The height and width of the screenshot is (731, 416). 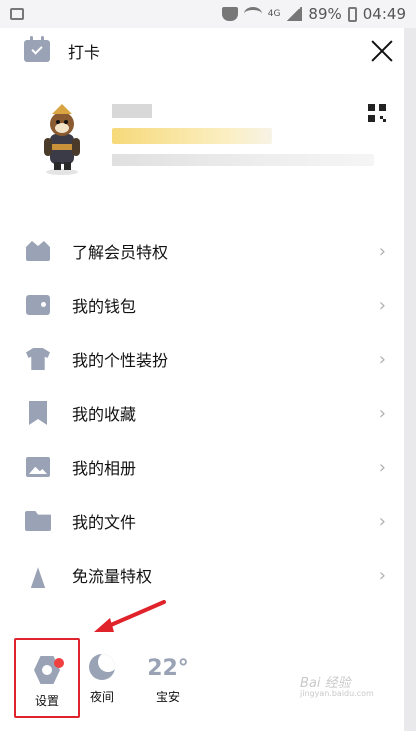 I want to click on weather-city: 宝安, so click(x=167, y=697).